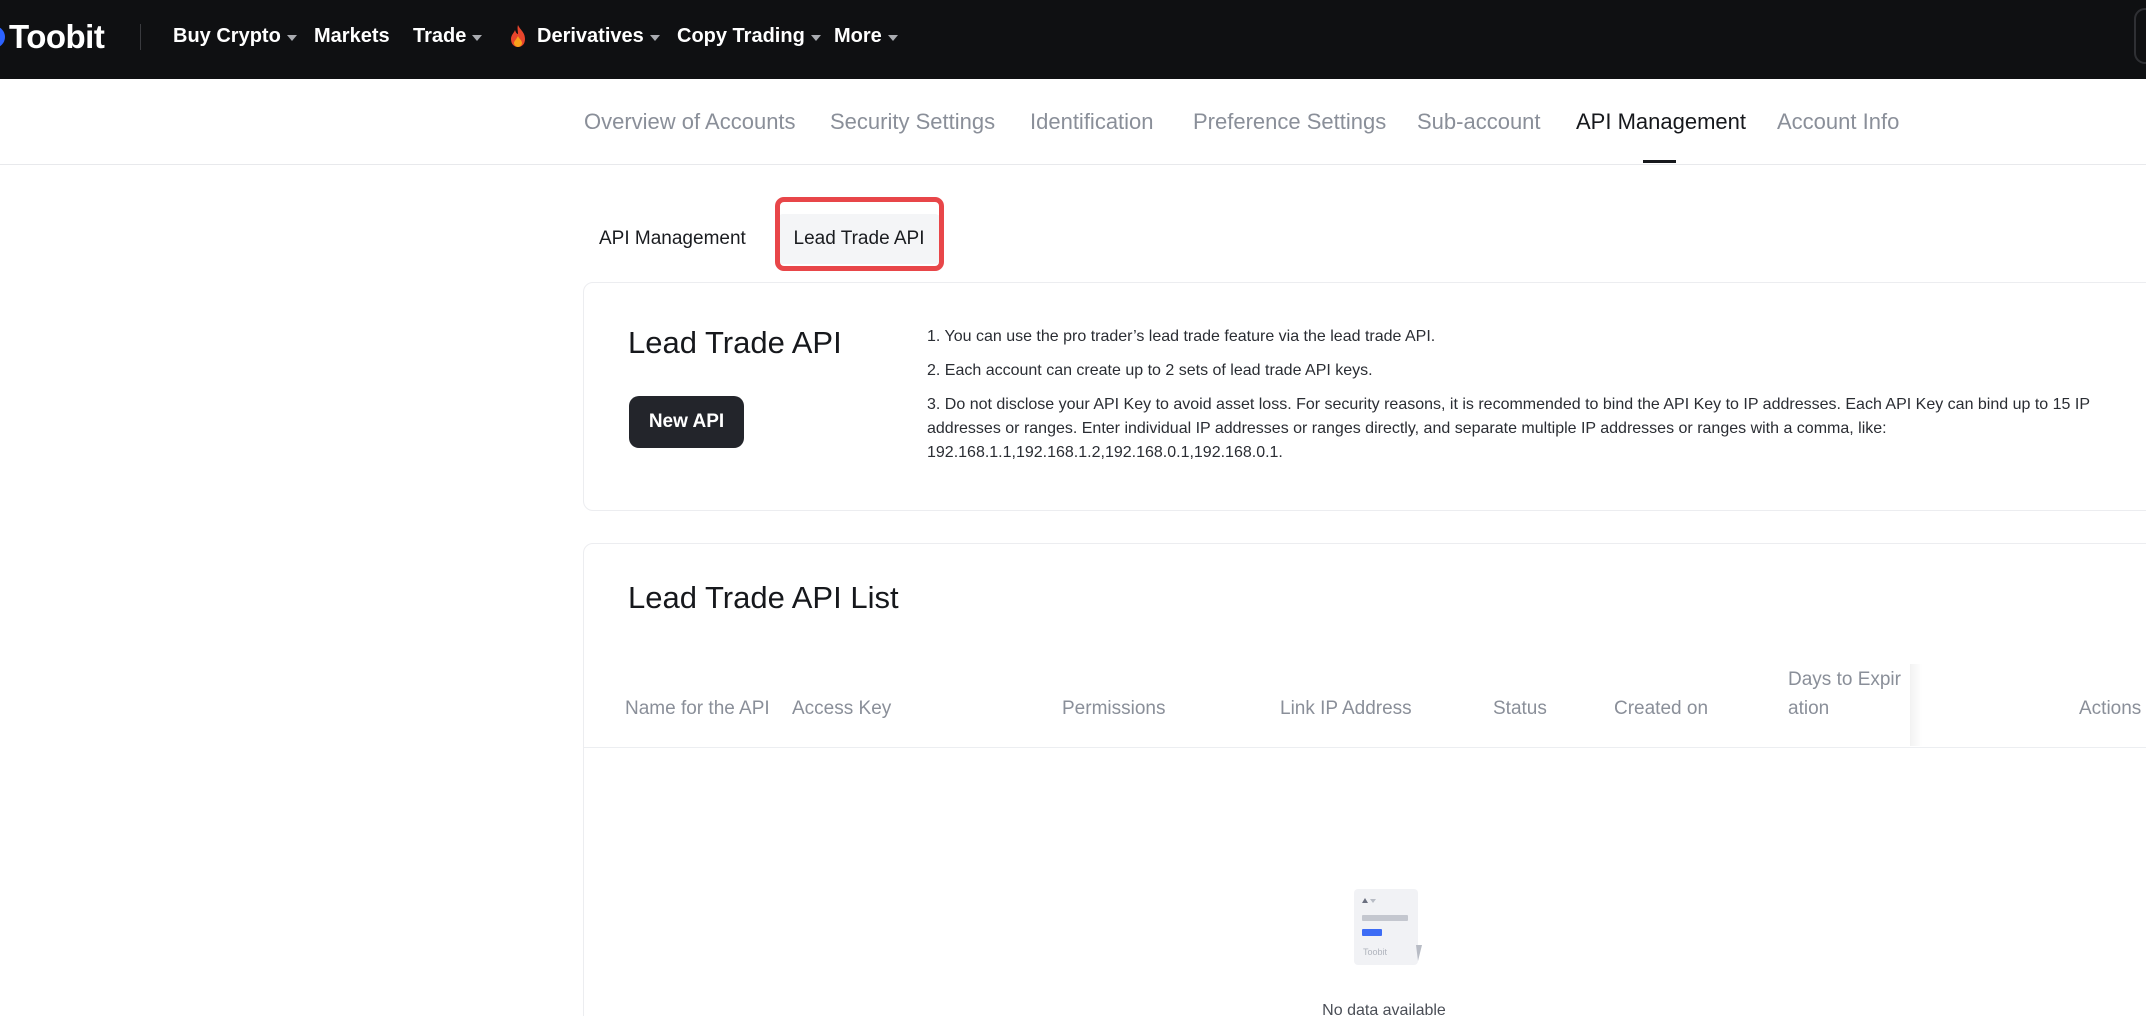 This screenshot has height=1016, width=2146. What do you see at coordinates (842, 708) in the screenshot?
I see `column-header: Access Key` at bounding box center [842, 708].